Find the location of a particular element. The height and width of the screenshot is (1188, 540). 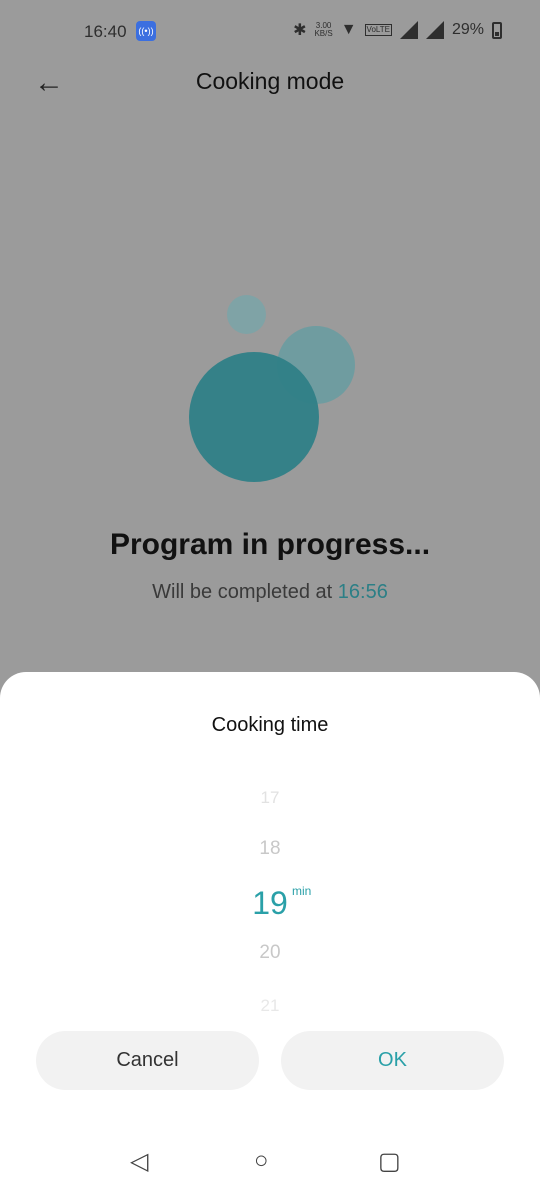

nav-recents-icon: ▢ is located at coordinates (389, 1161).